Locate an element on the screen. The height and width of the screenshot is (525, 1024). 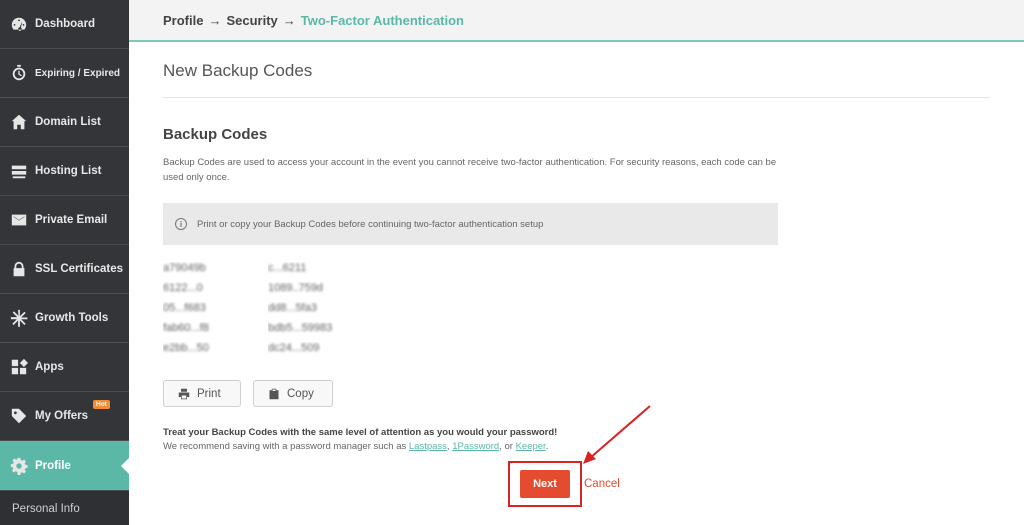
next-button: Next is located at coordinates (545, 484).